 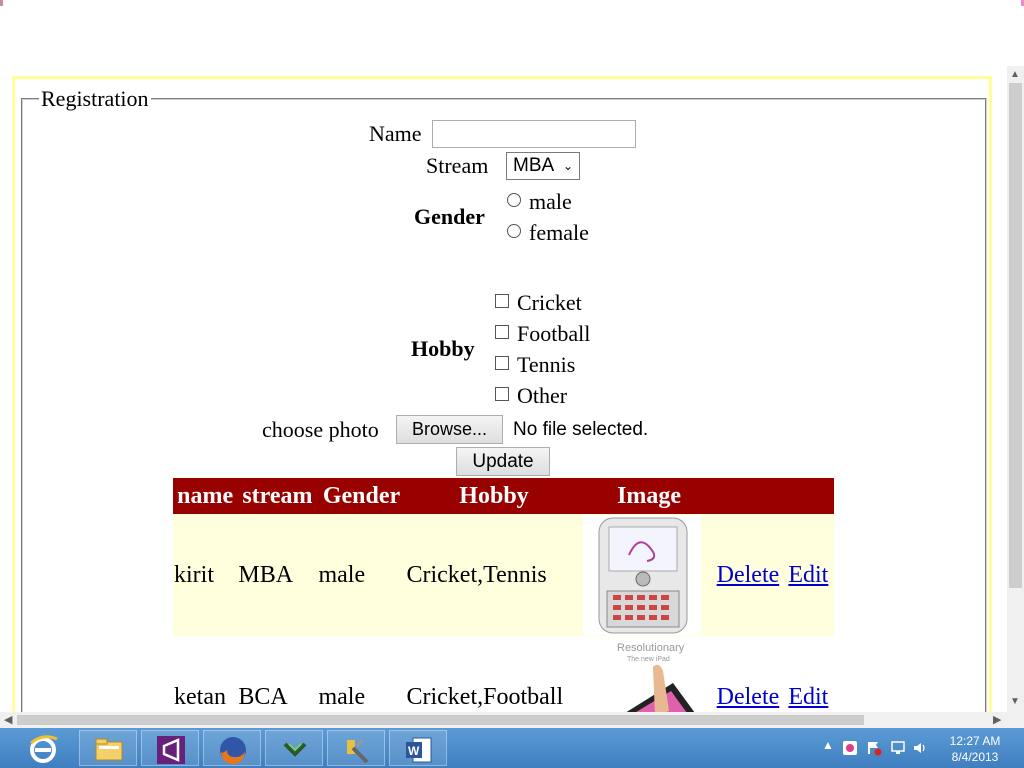 I want to click on clock-time: 12:27 AM, so click(x=975, y=741).